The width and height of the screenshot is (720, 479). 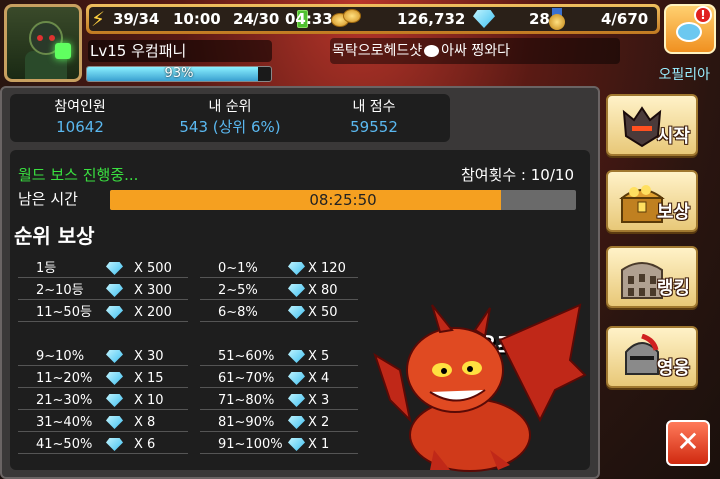 I want to click on reward-amount: X 1, so click(x=319, y=444).